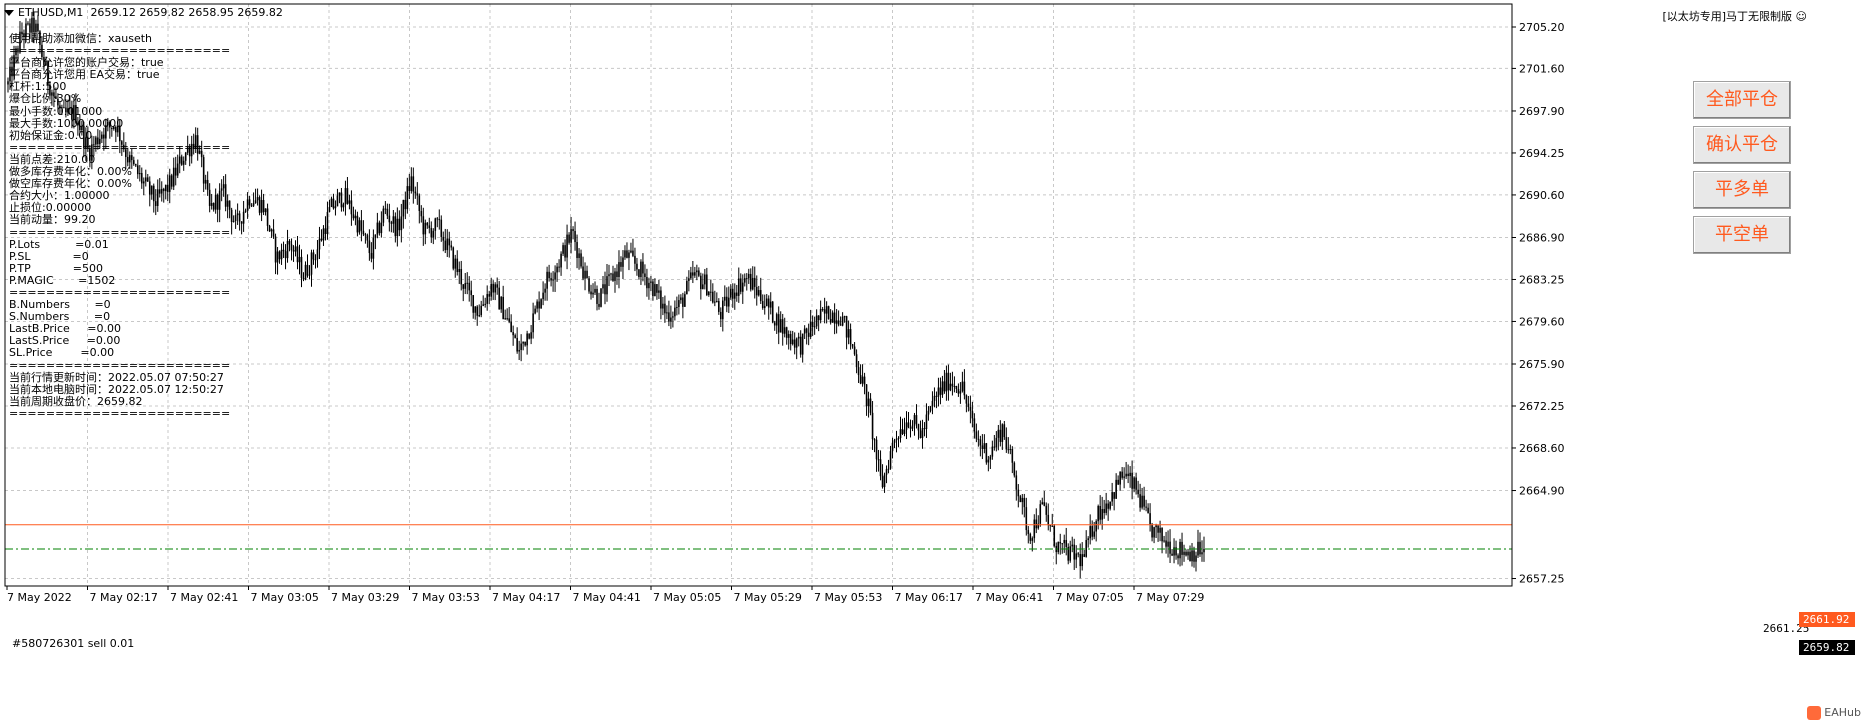 This screenshot has width=1867, height=724. Describe the element at coordinates (120, 232) in the screenshot. I see `info-line: ========================` at that location.